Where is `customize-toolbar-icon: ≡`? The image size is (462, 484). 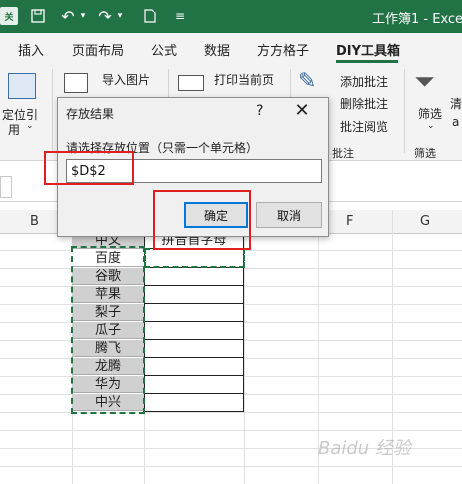
customize-toolbar-icon: ≡ is located at coordinates (180, 16).